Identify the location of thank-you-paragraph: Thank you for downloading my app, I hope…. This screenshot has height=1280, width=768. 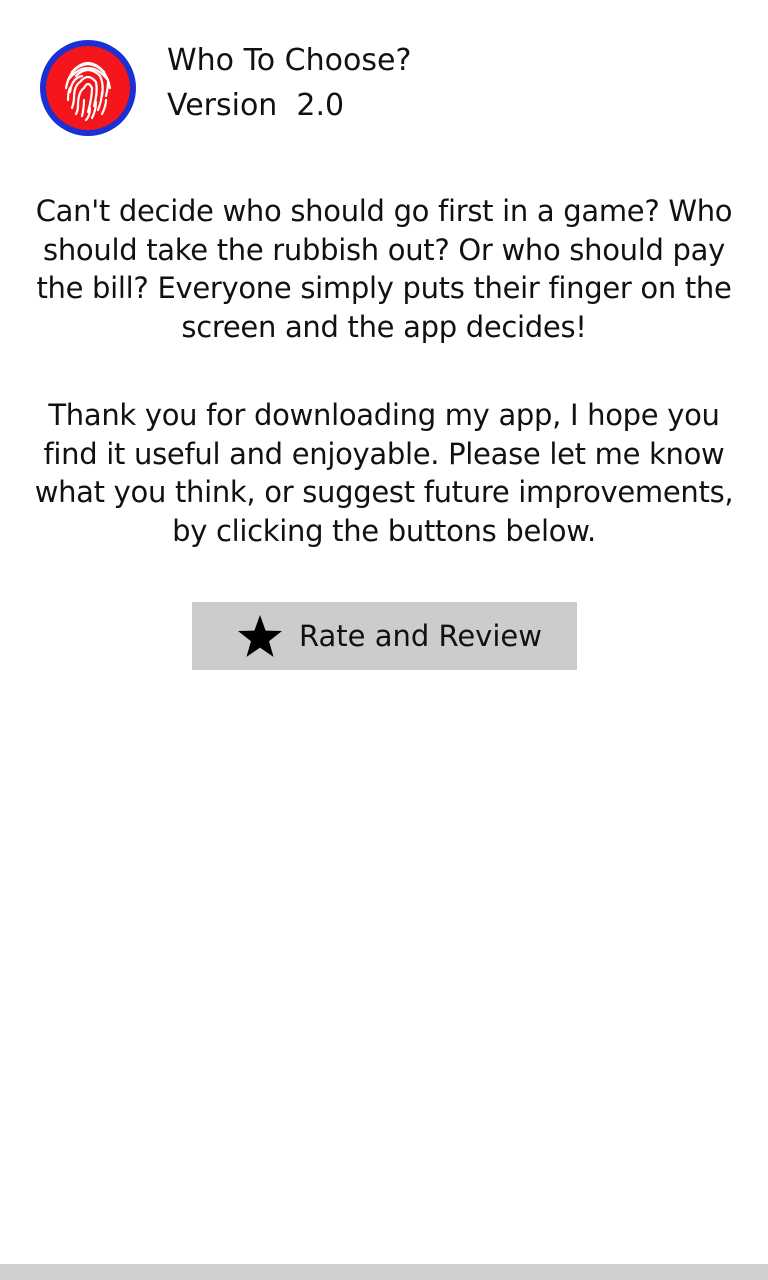
(384, 473).